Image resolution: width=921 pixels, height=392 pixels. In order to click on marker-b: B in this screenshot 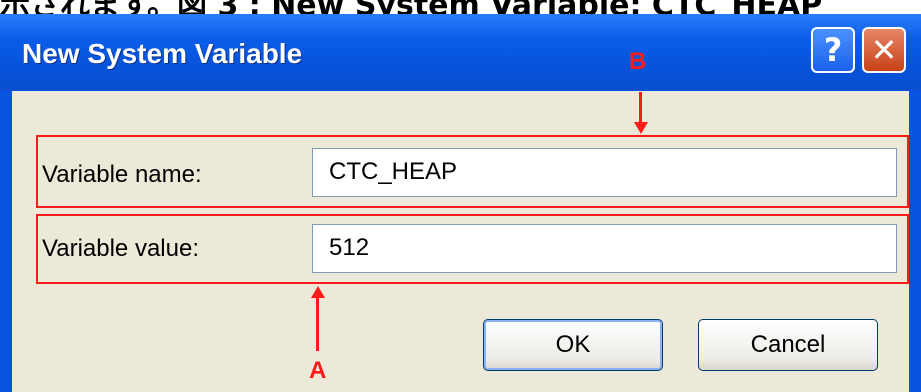, I will do `click(638, 61)`.